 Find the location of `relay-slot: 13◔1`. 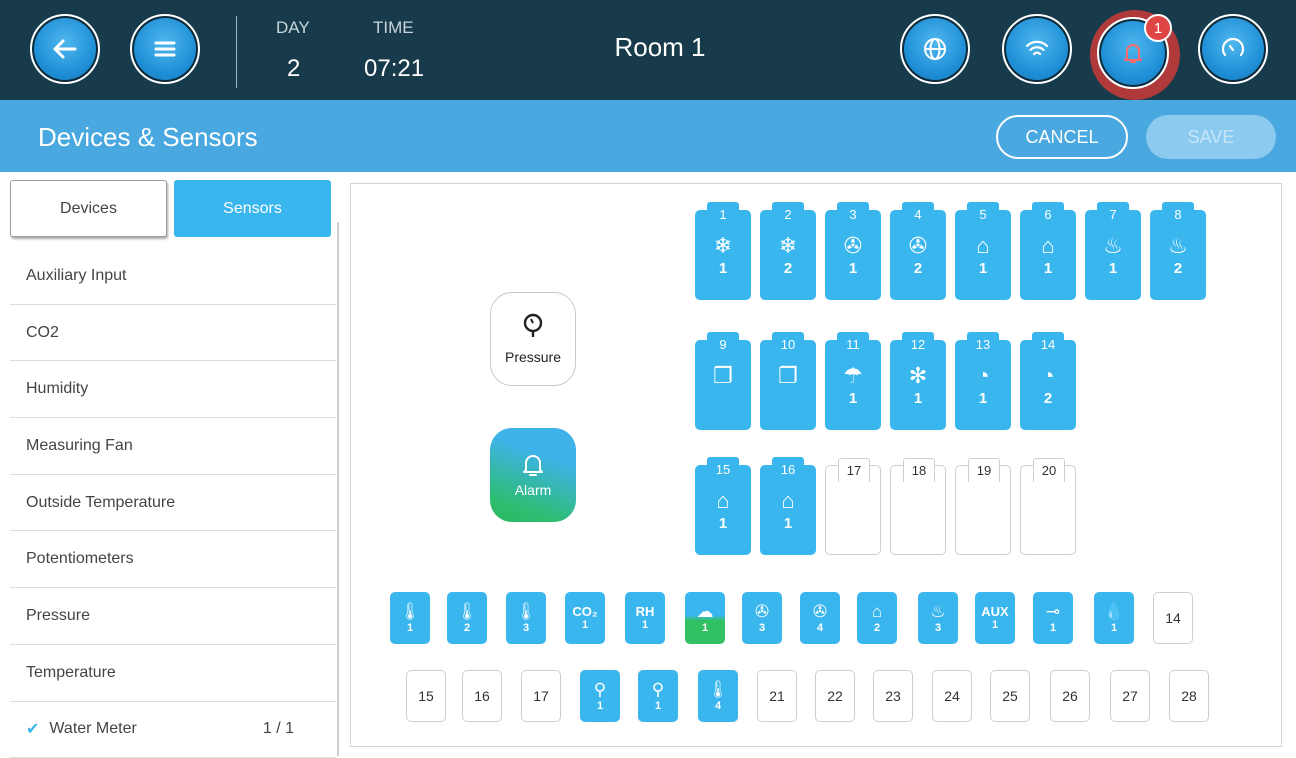

relay-slot: 13◔1 is located at coordinates (983, 385).